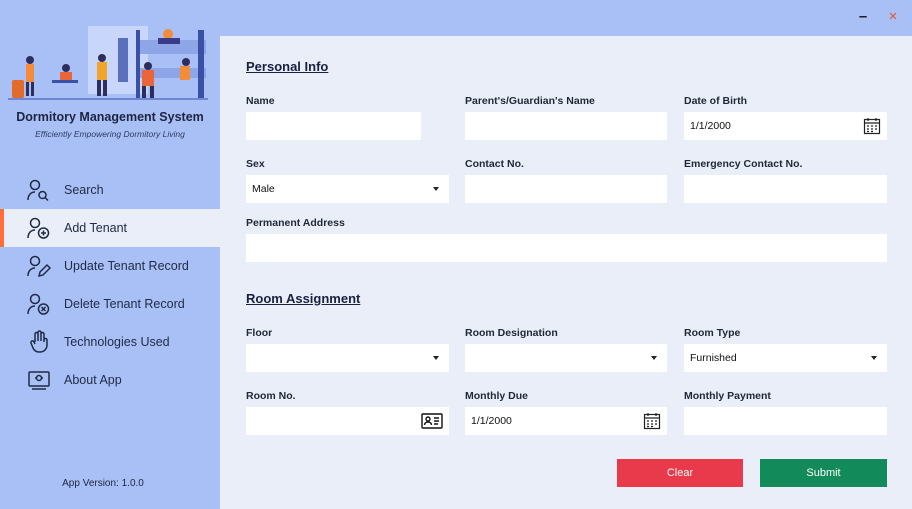 Image resolution: width=912 pixels, height=509 pixels. Describe the element at coordinates (303, 298) in the screenshot. I see `room-assignment-title: Room Assignment` at that location.